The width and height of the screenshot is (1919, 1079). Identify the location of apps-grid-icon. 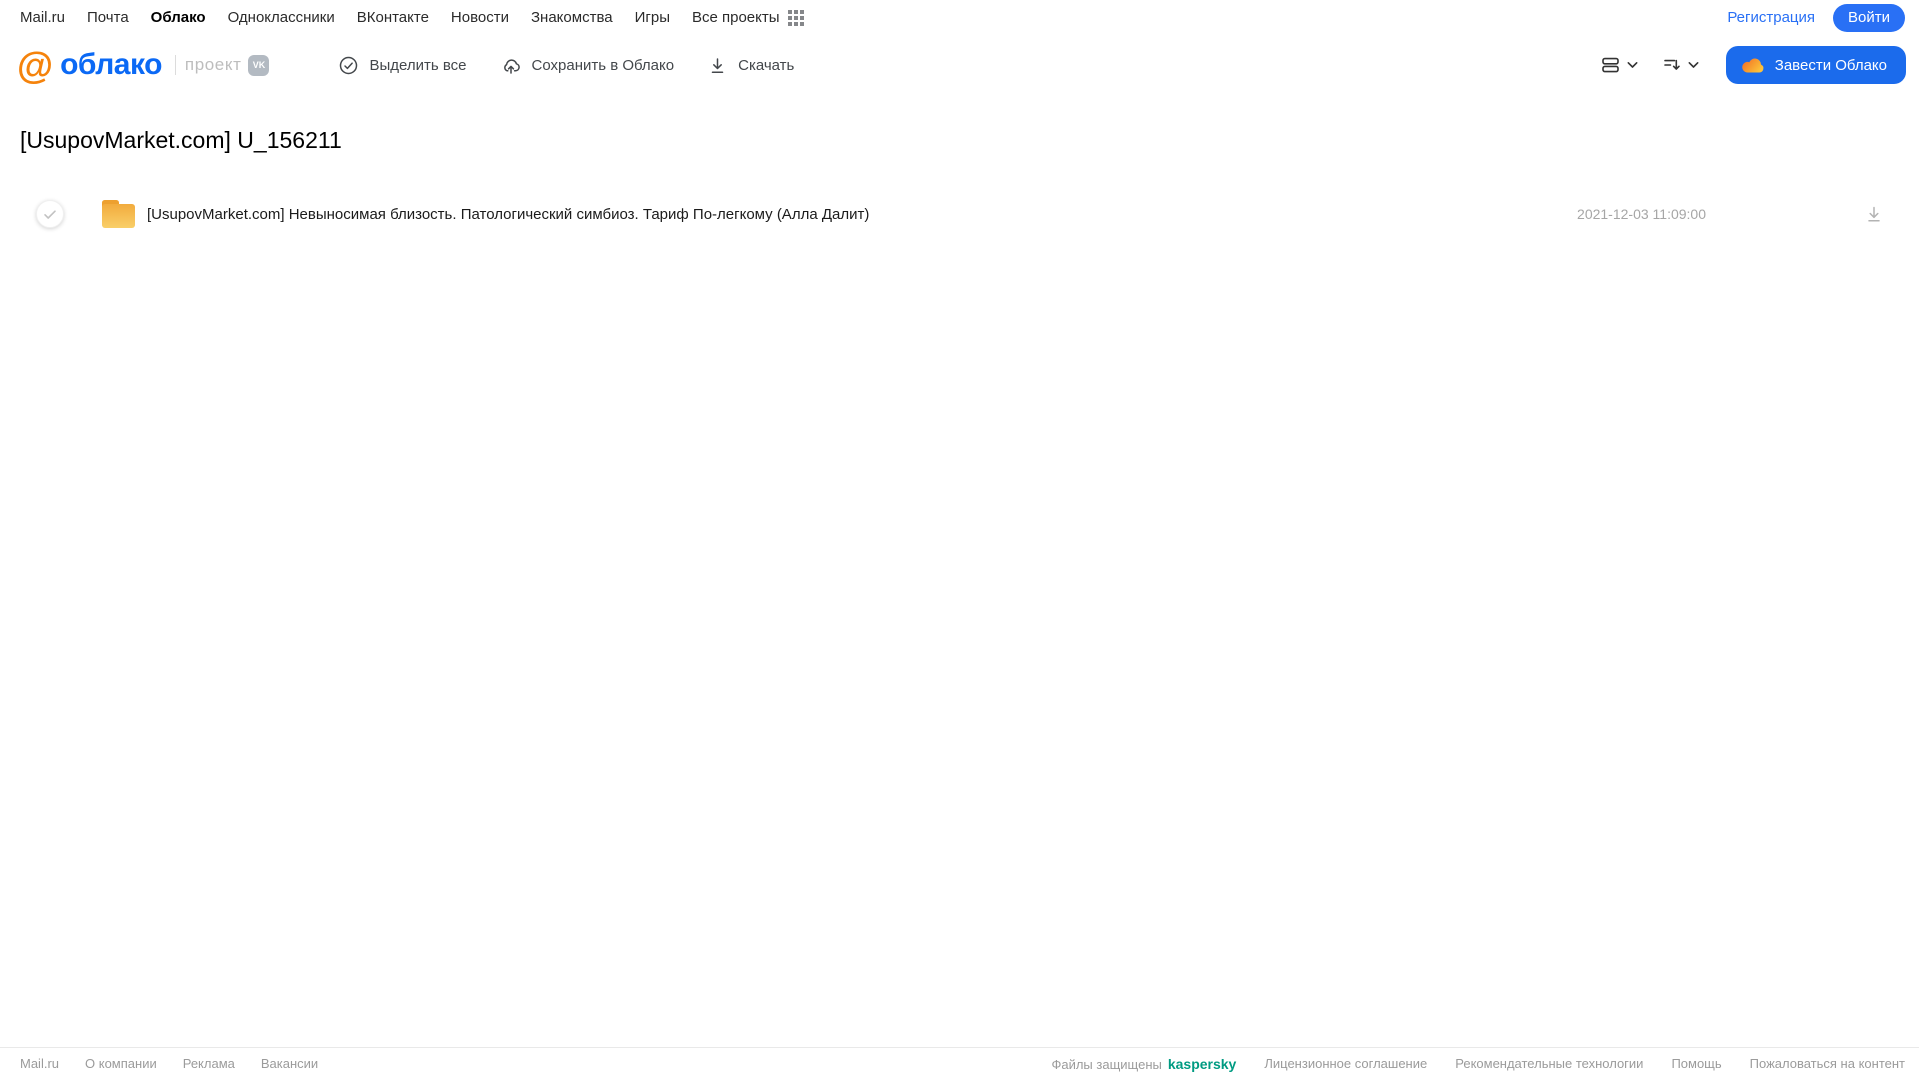
(795, 17).